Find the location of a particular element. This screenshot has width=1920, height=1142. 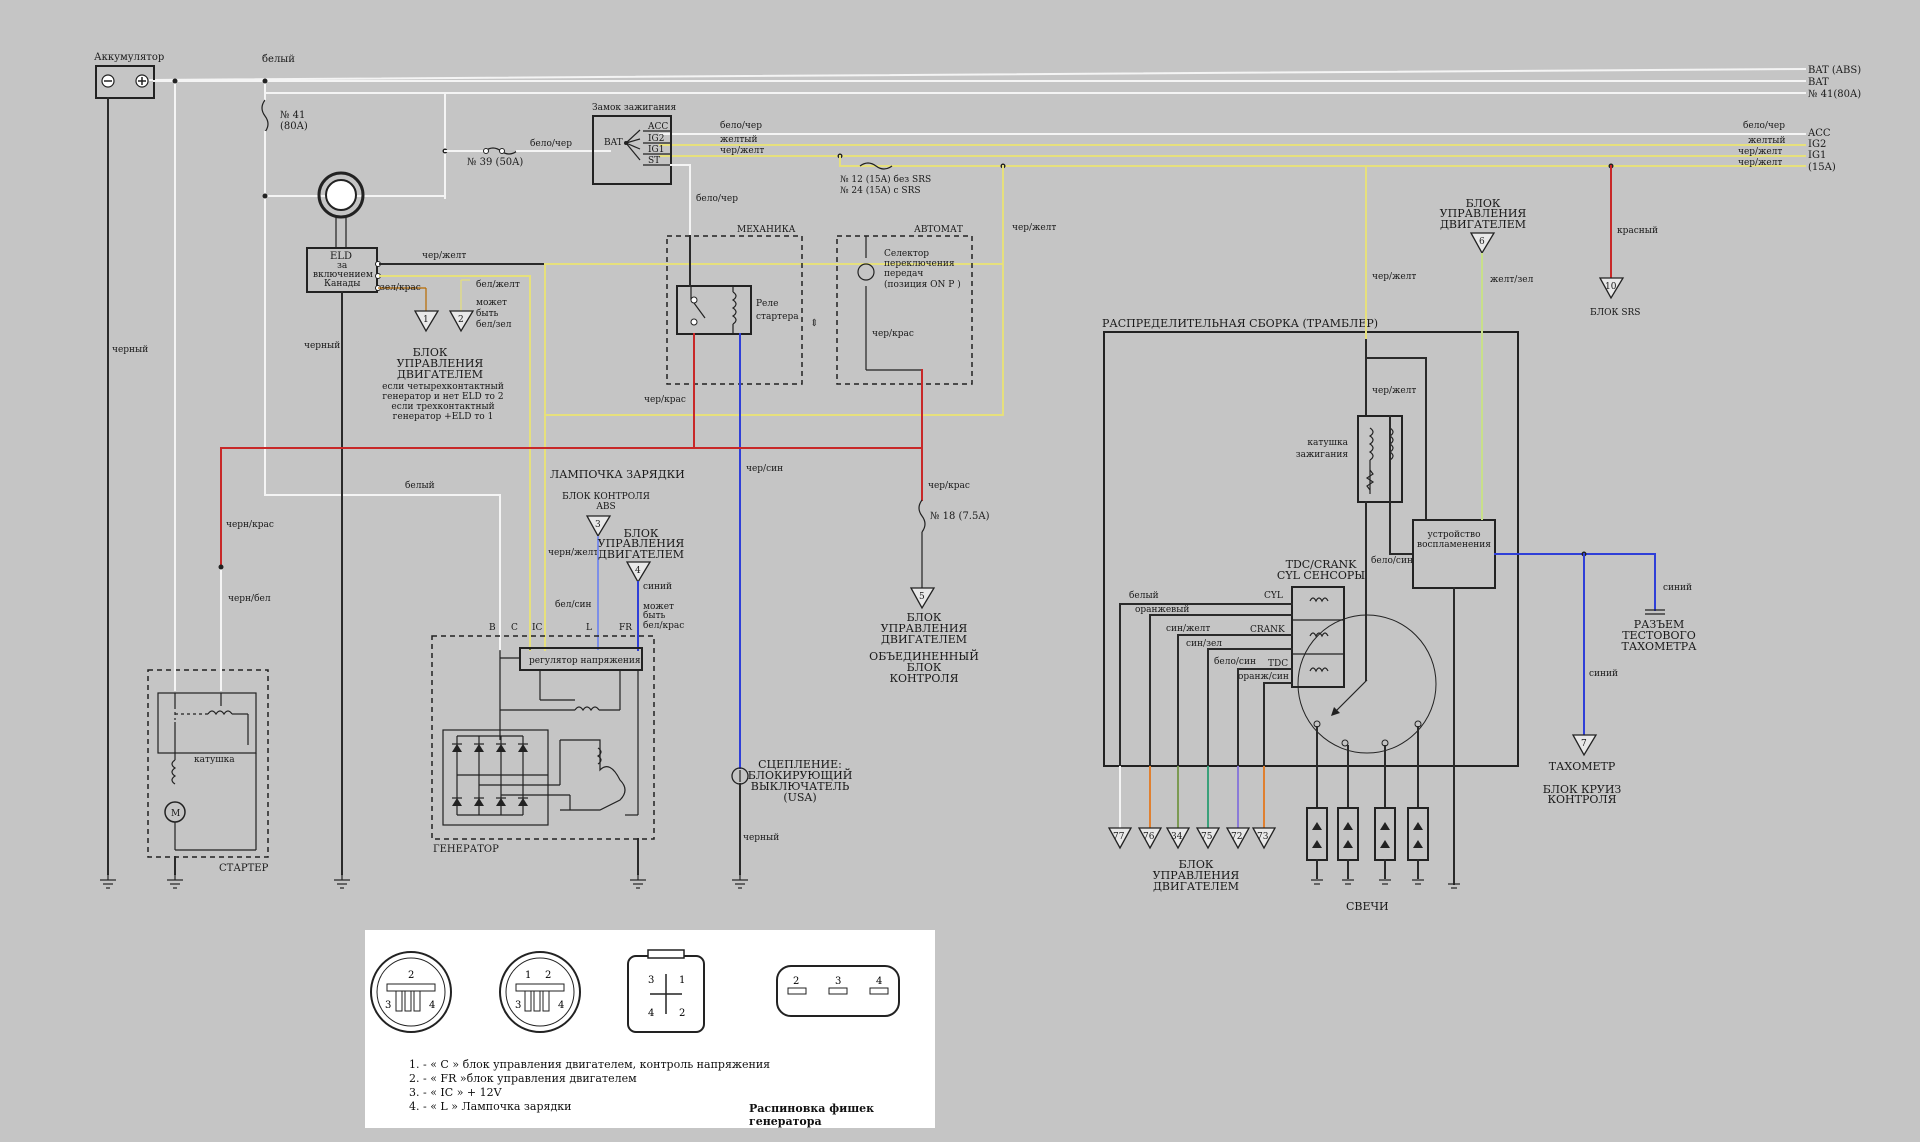

lamp-title: ЛАМПОЧКА ЗАРЯДКИ is located at coordinates (617, 474).